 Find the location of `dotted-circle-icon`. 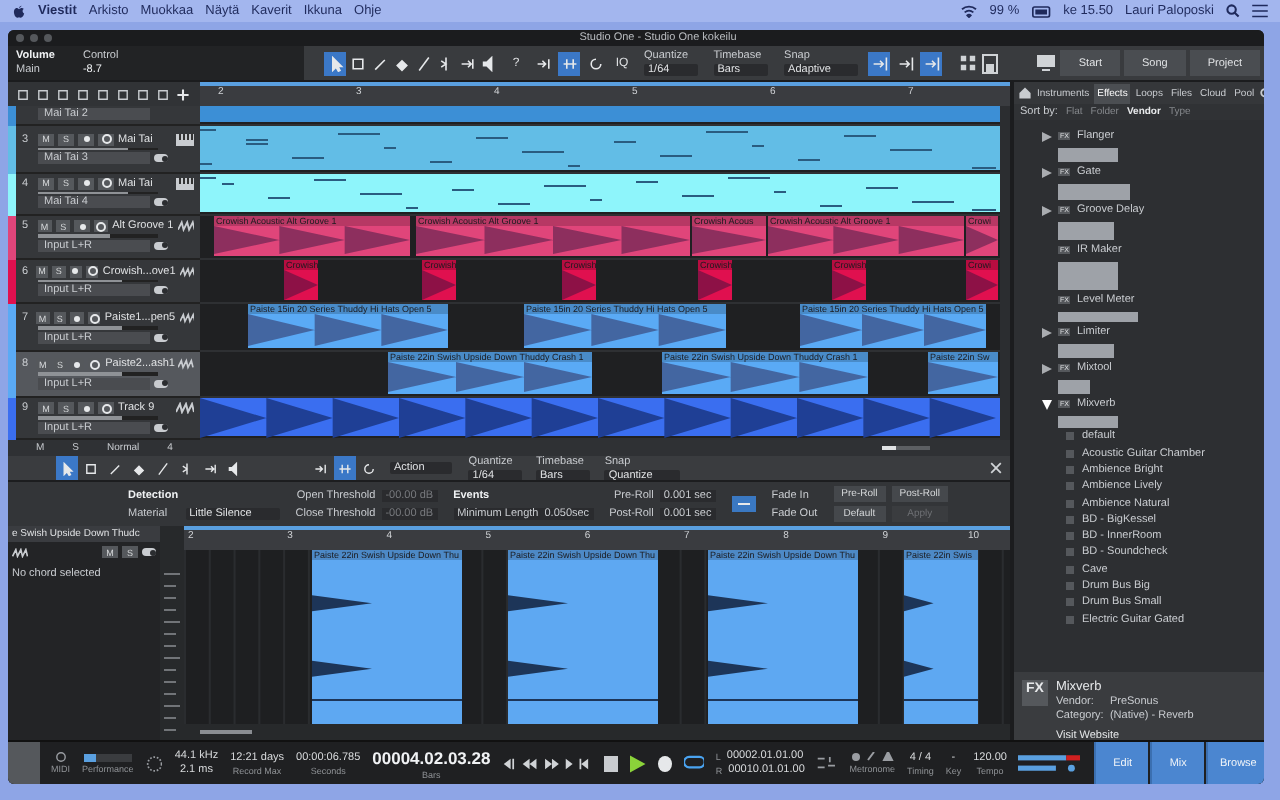

dotted-circle-icon is located at coordinates (154, 763).